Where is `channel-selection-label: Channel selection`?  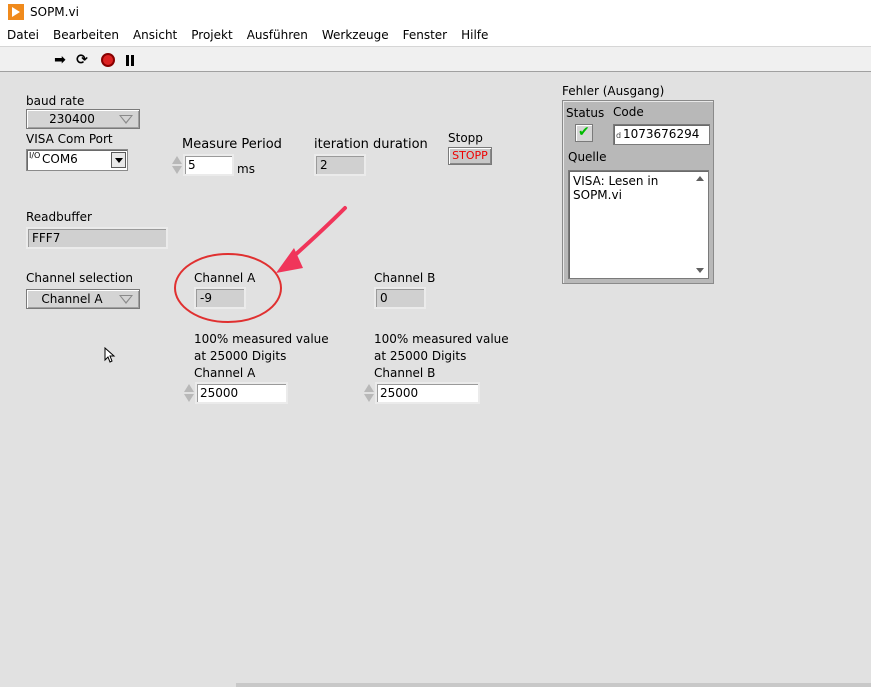
channel-selection-label: Channel selection is located at coordinates (80, 278).